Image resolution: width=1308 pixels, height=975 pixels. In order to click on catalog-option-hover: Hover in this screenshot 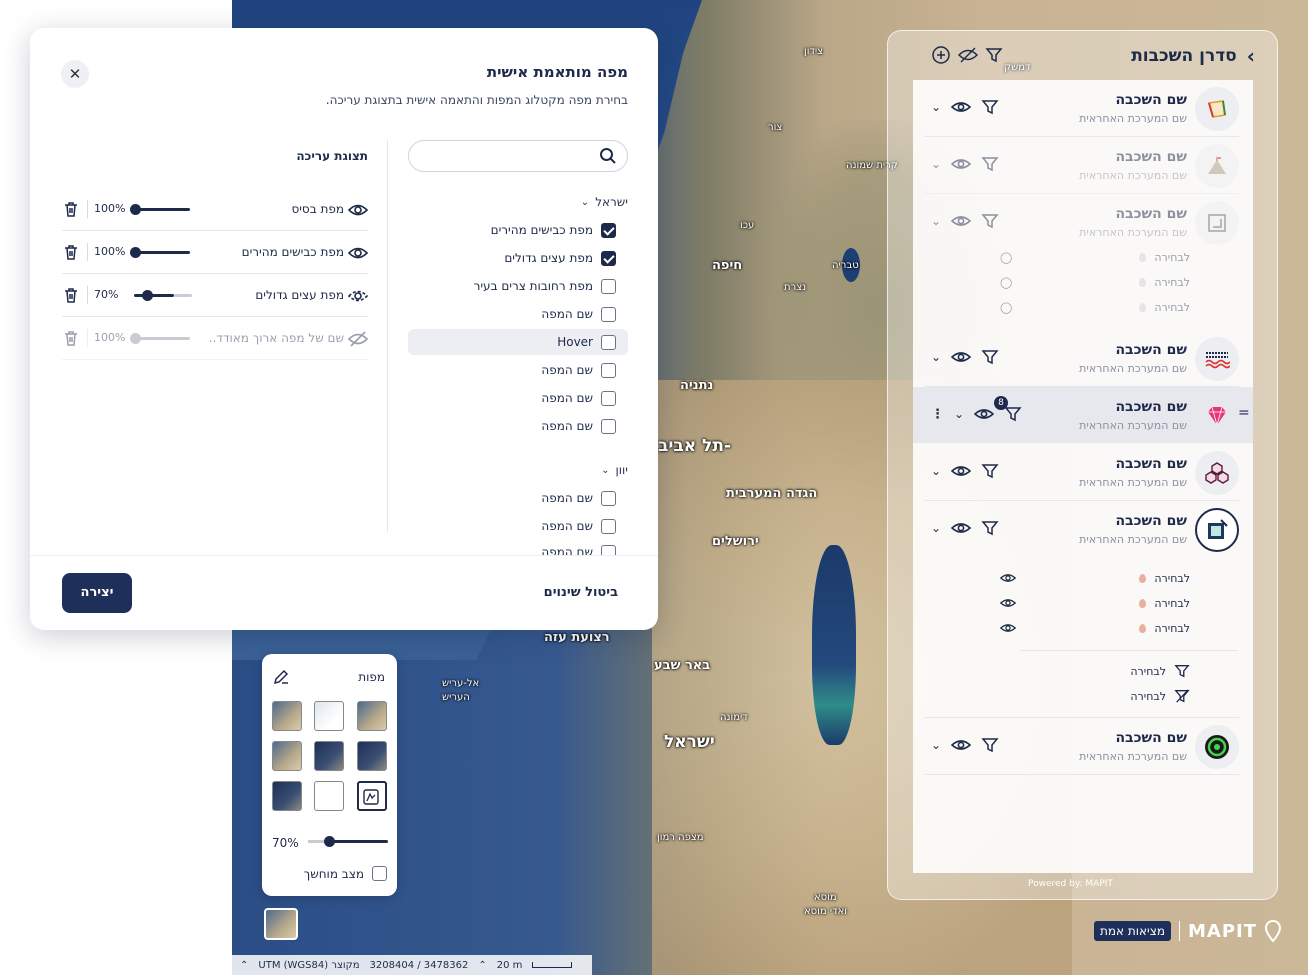, I will do `click(518, 342)`.